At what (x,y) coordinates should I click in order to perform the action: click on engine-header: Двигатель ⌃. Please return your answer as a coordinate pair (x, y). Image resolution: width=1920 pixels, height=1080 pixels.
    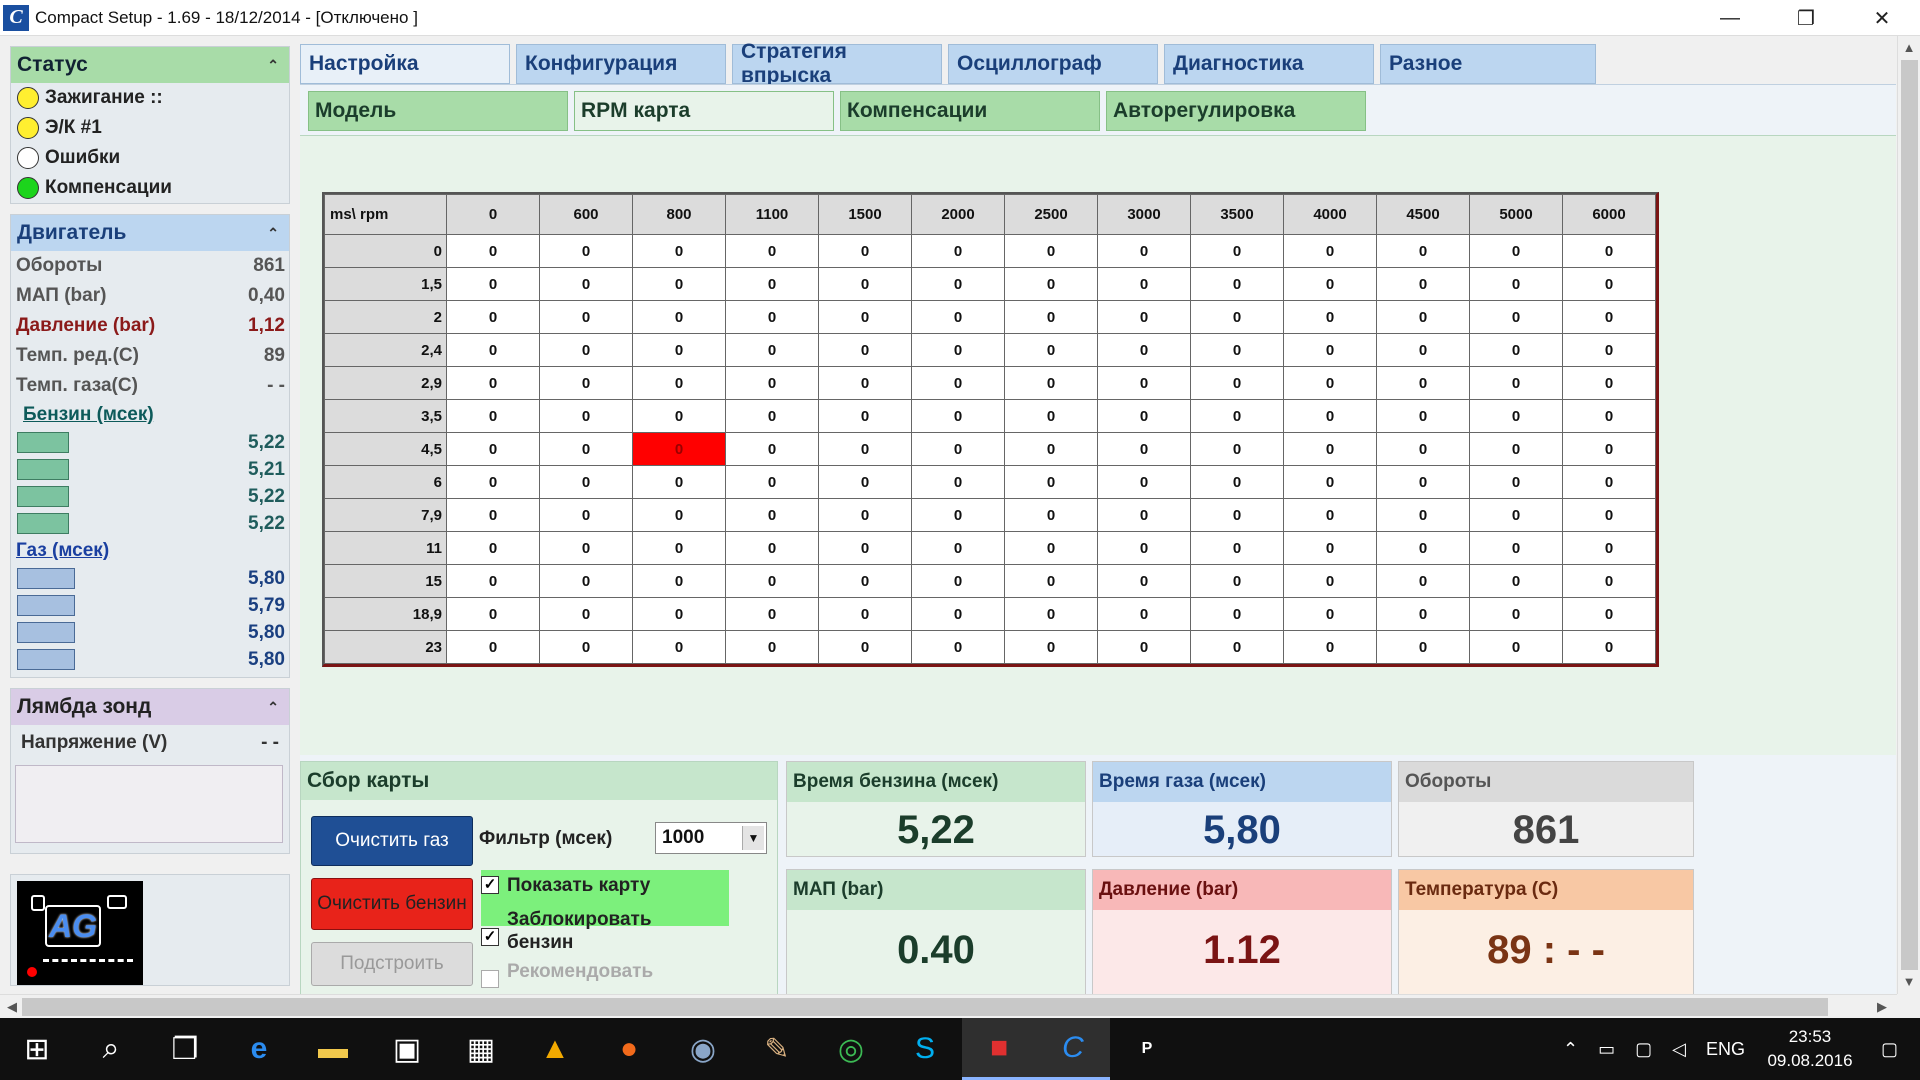
    Looking at the image, I should click on (150, 233).